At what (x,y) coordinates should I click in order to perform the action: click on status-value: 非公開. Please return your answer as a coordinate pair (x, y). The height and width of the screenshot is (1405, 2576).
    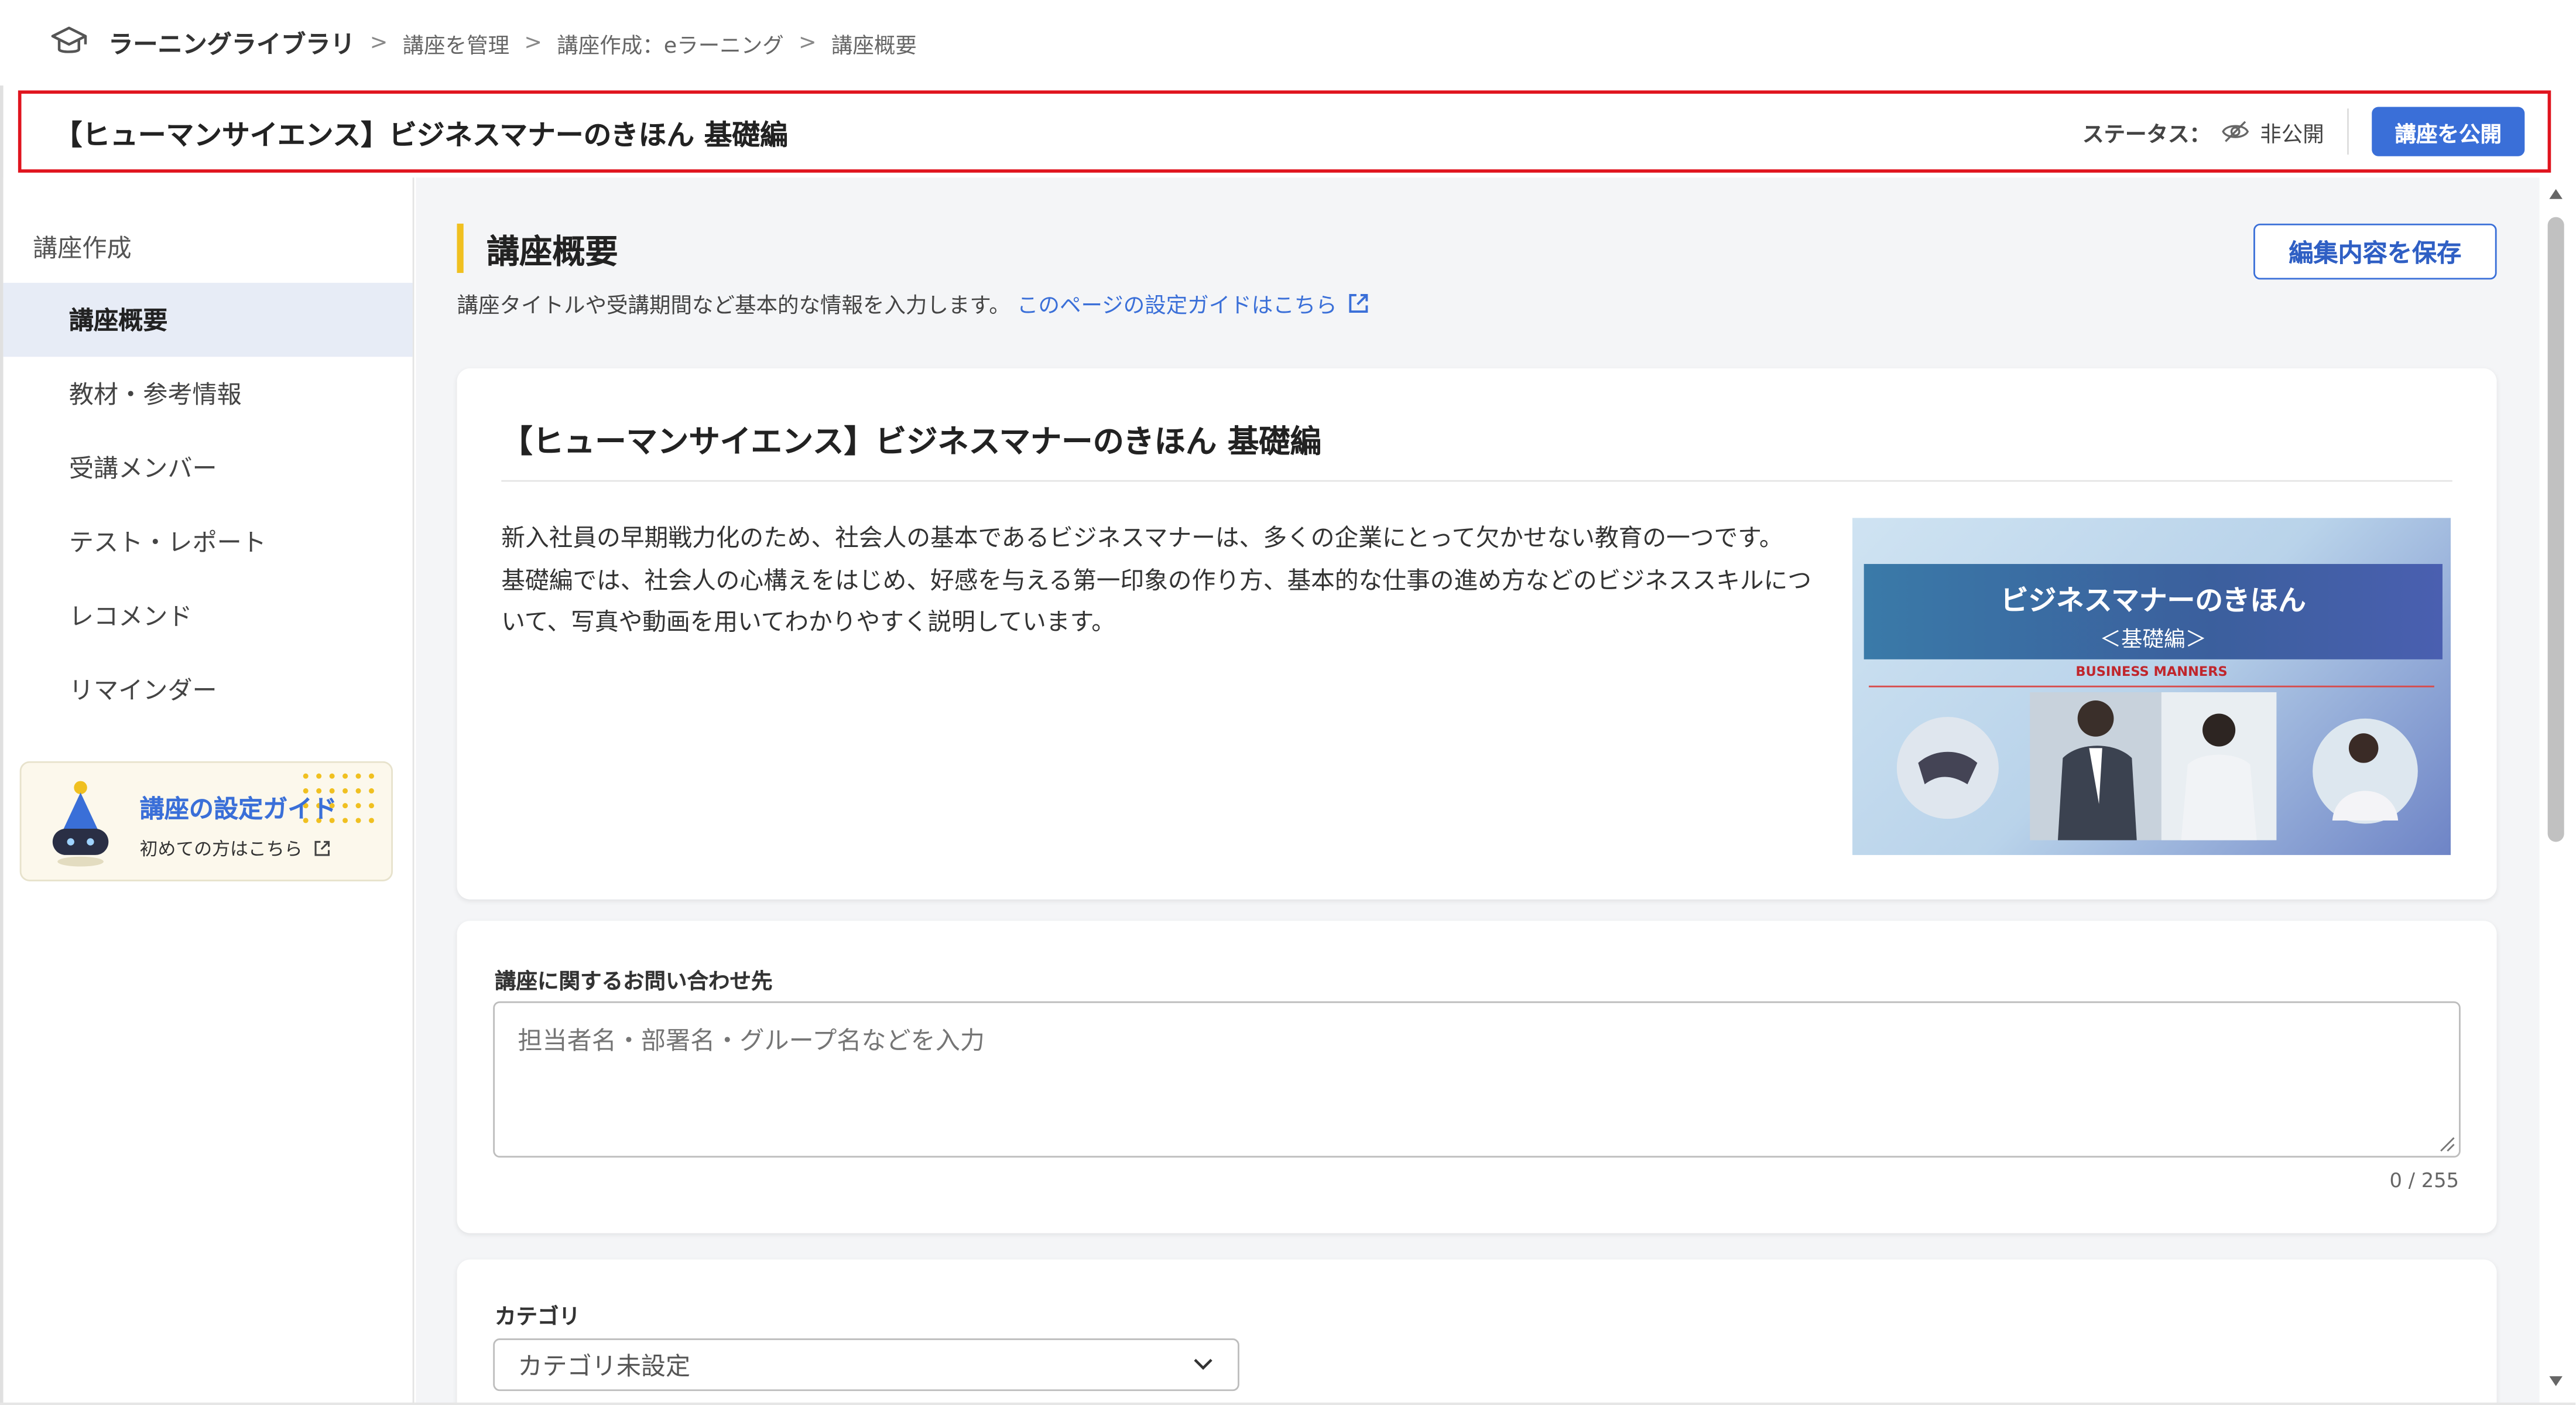
    Looking at the image, I should click on (2292, 135).